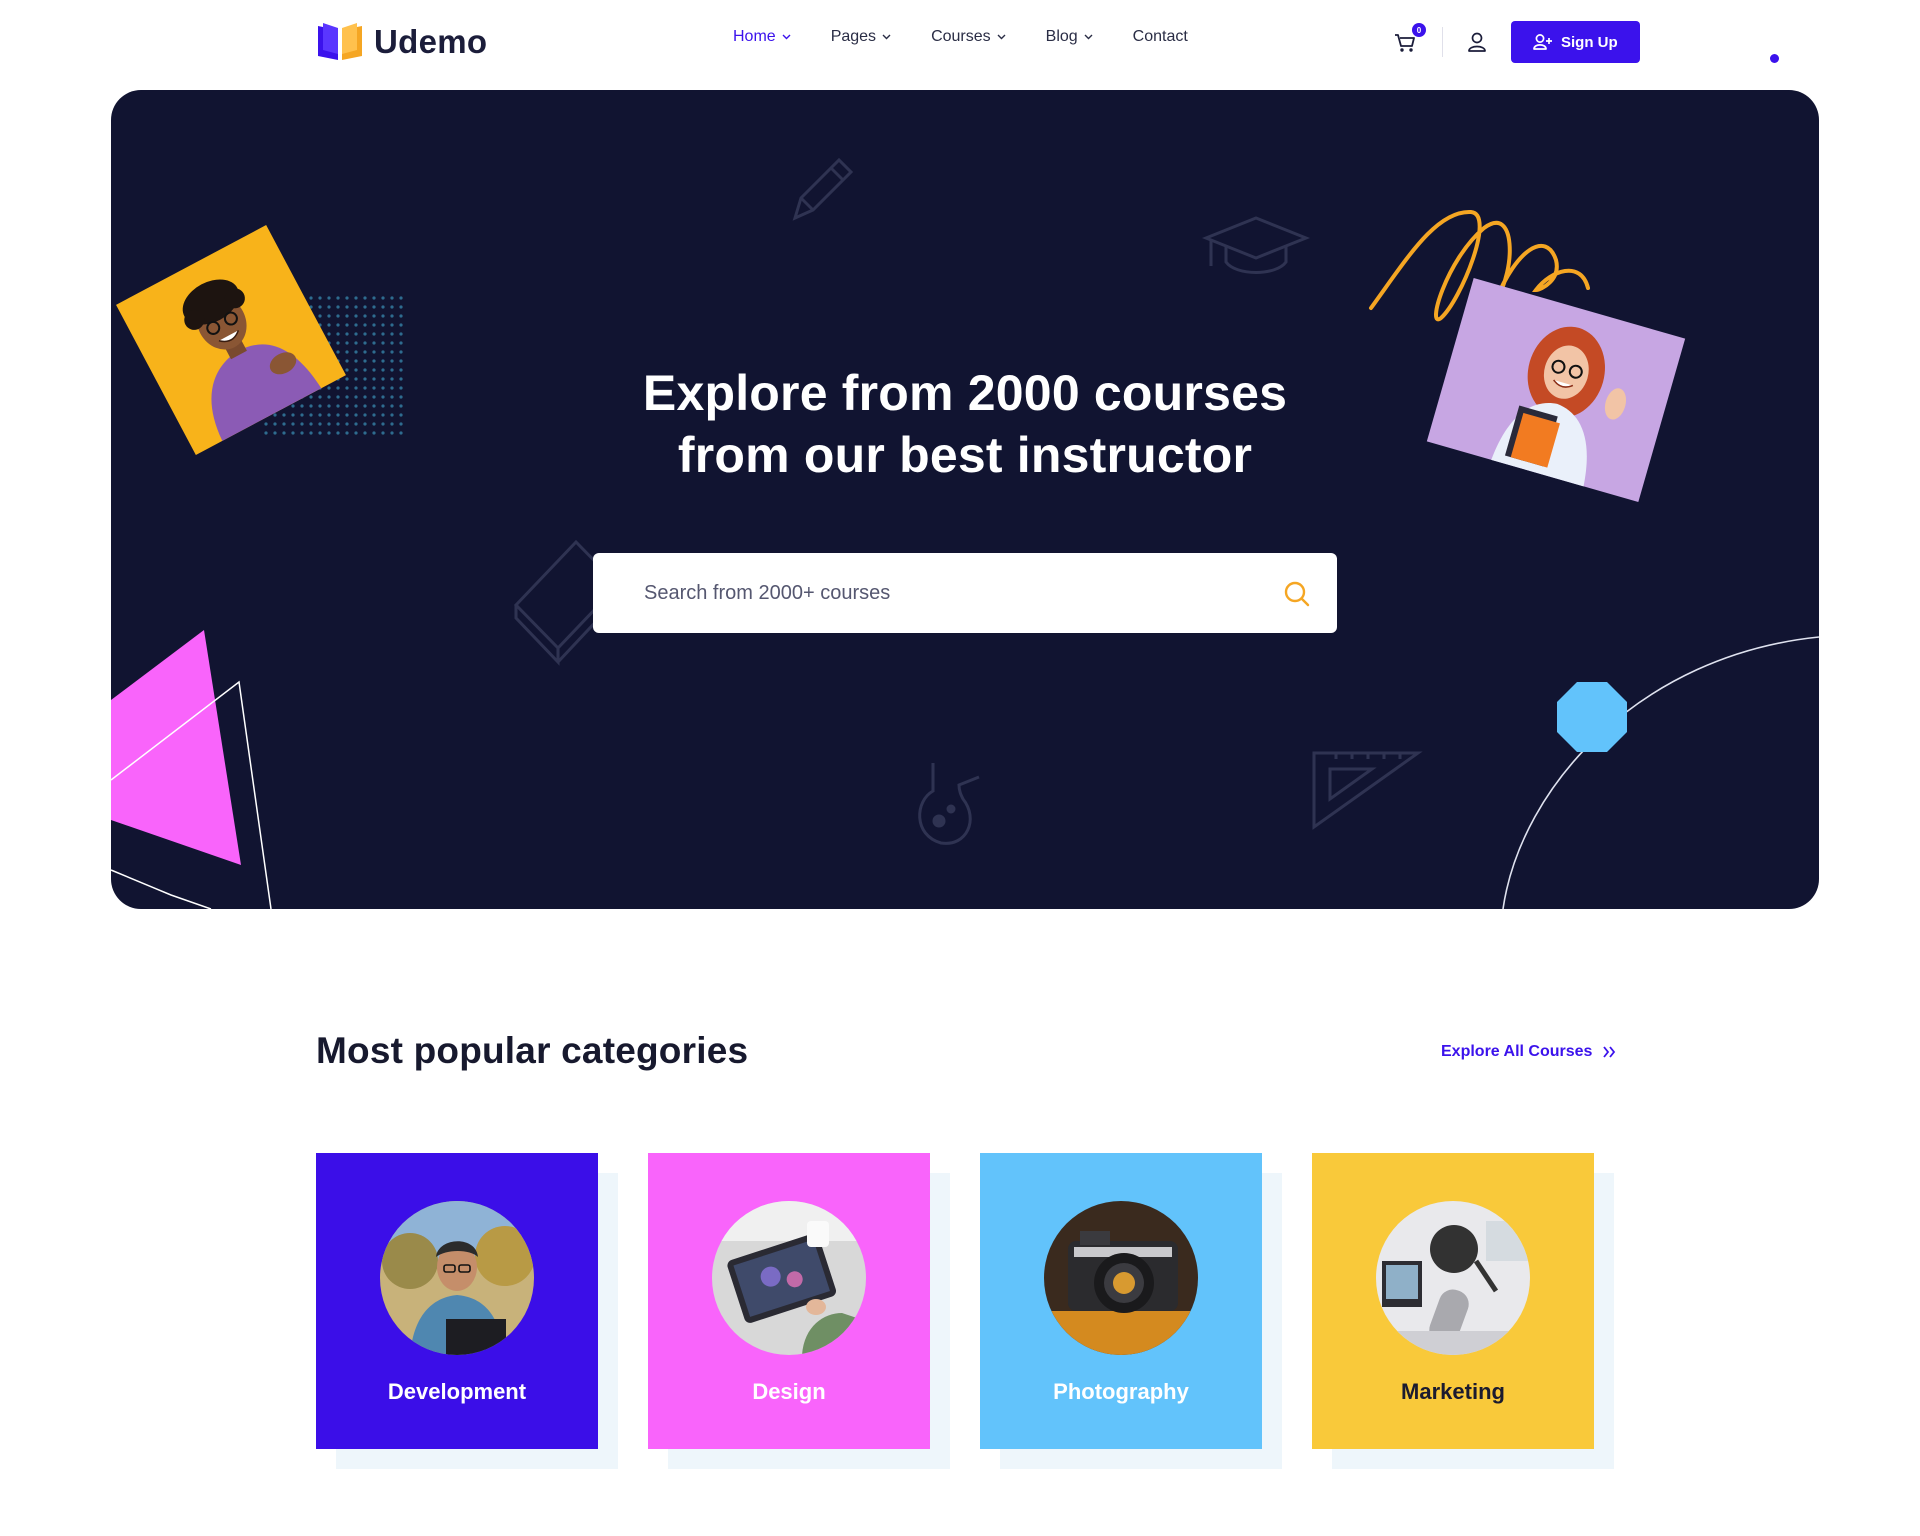 Image resolution: width=1920 pixels, height=1536 pixels. What do you see at coordinates (1660, 772) in the screenshot?
I see `decorative-arc` at bounding box center [1660, 772].